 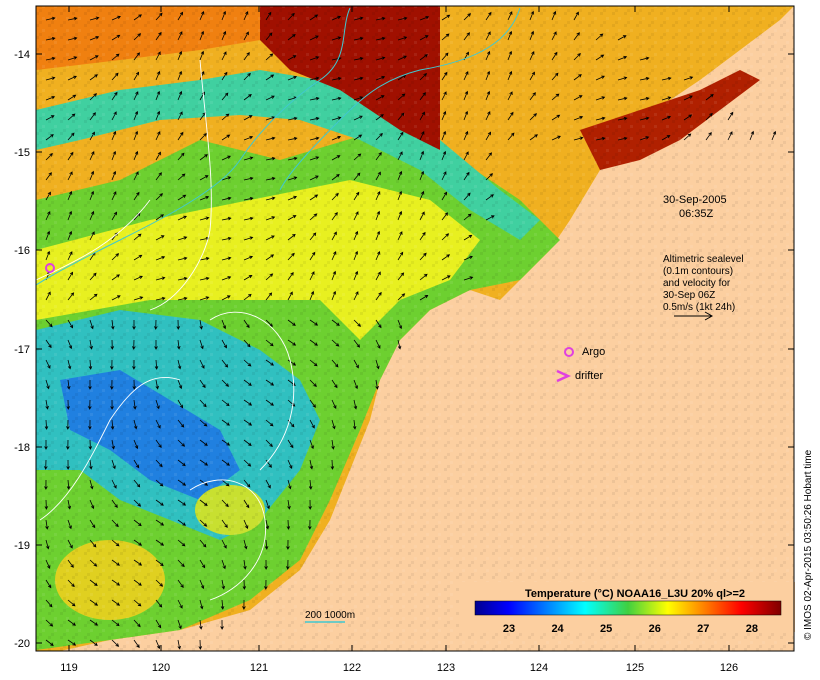 I want to click on lon-tick-label: 124, so click(x=539, y=668).